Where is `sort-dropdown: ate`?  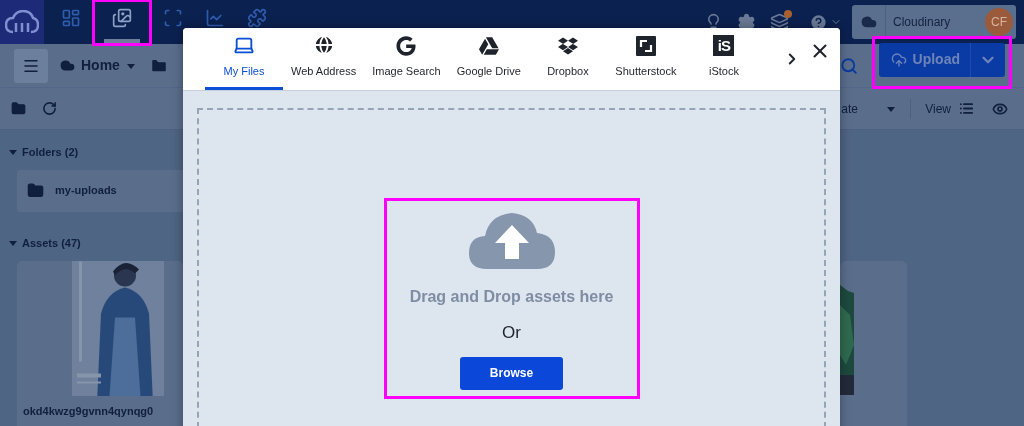
sort-dropdown: ate is located at coordinates (869, 108).